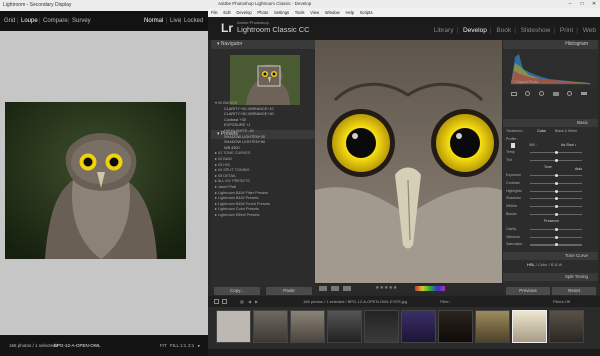  I want to click on zoom-fill: FILL, so click(174, 345).